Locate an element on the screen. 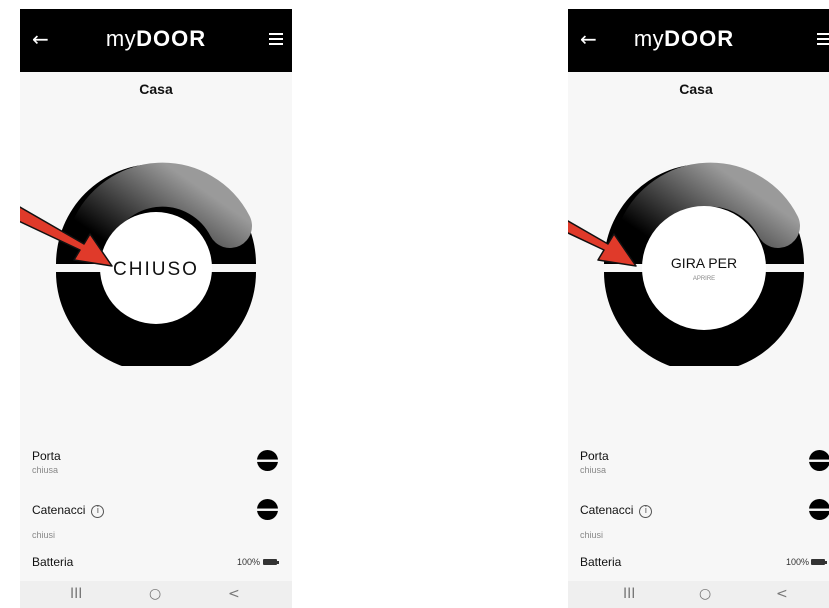 This screenshot has height=608, width=829. dial-status-text: GIRA PER is located at coordinates (704, 263).